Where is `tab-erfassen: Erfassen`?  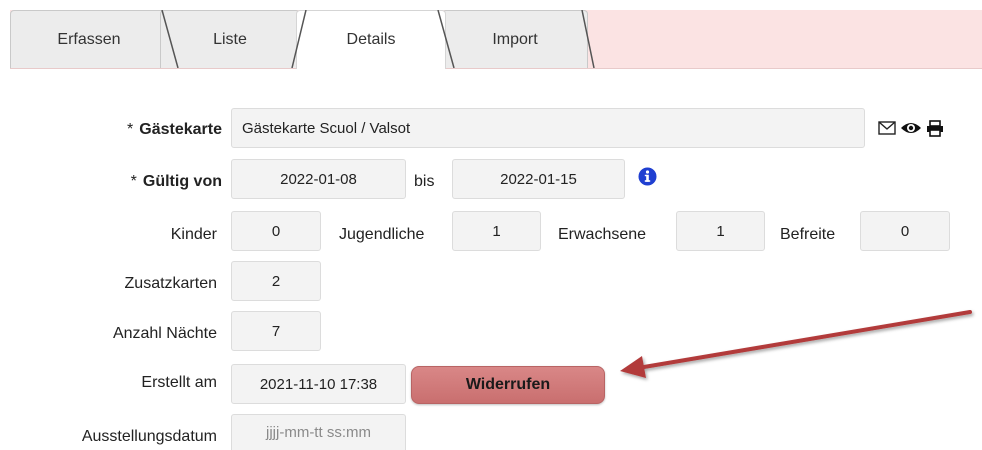 tab-erfassen: Erfassen is located at coordinates (89, 39).